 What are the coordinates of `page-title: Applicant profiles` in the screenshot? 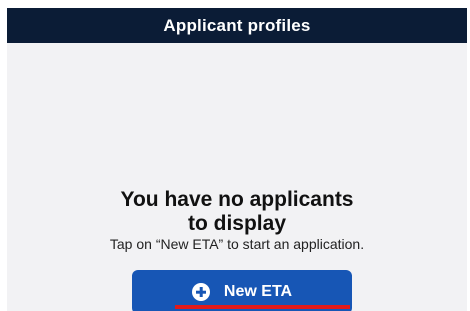 It's located at (237, 25).